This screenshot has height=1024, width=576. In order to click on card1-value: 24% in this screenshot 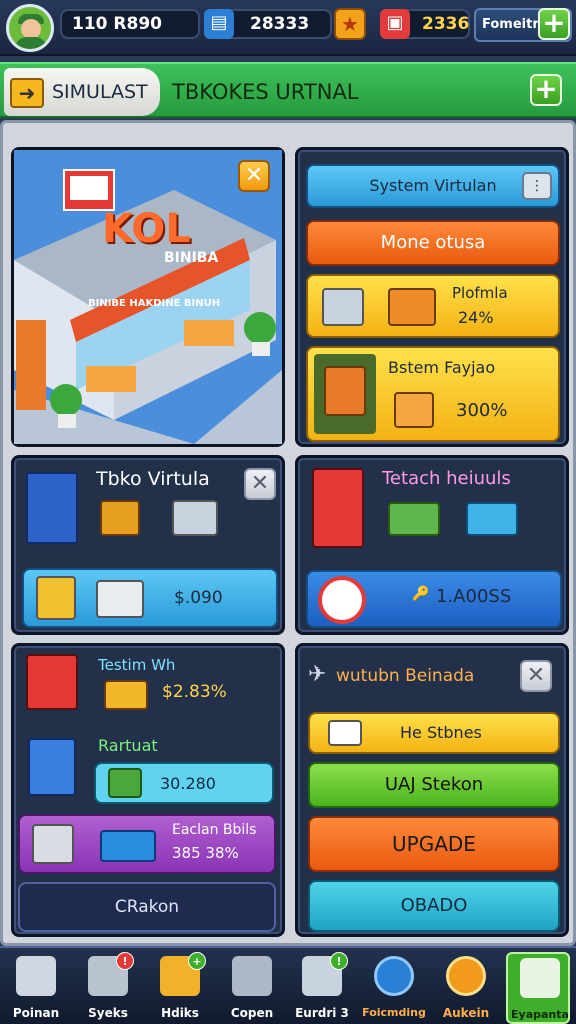, I will do `click(476, 317)`.